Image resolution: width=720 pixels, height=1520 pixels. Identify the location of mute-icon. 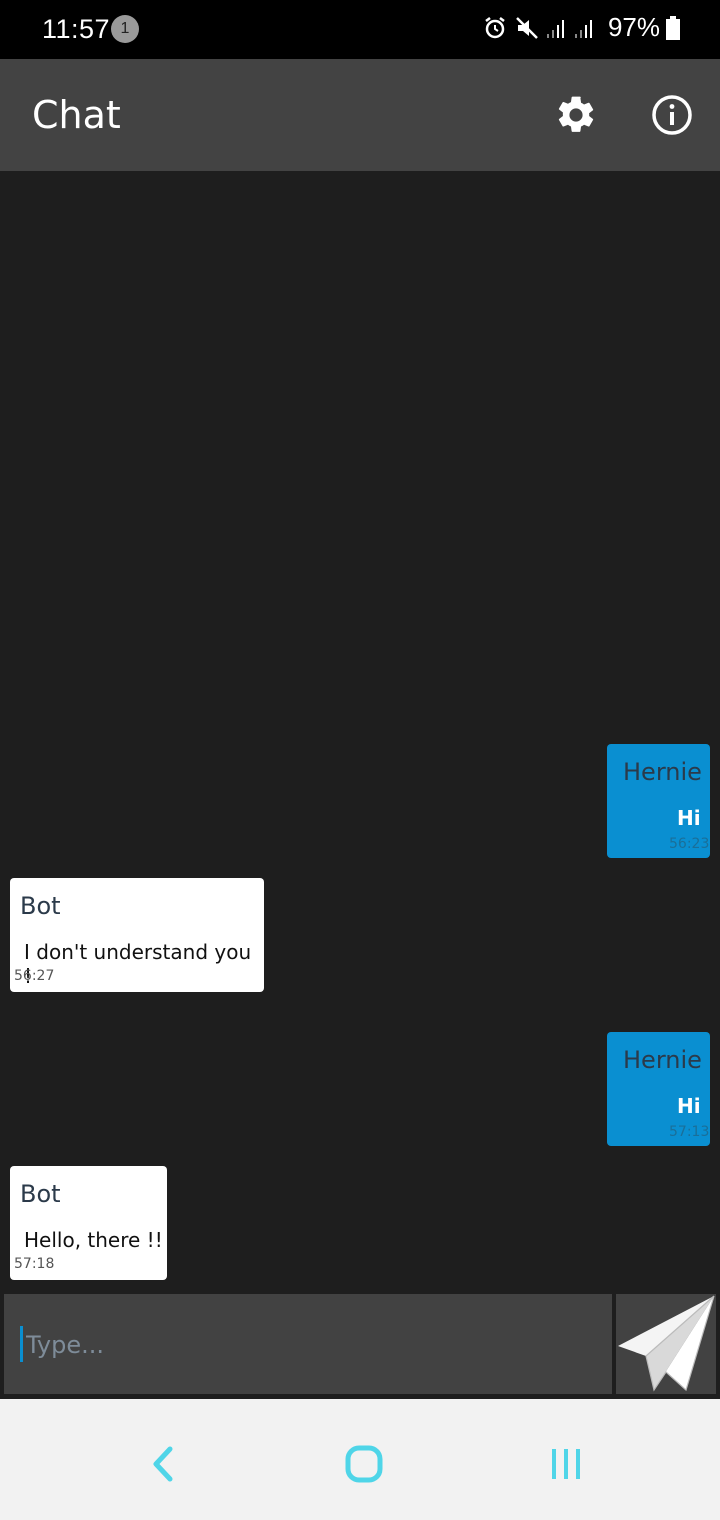
(527, 27).